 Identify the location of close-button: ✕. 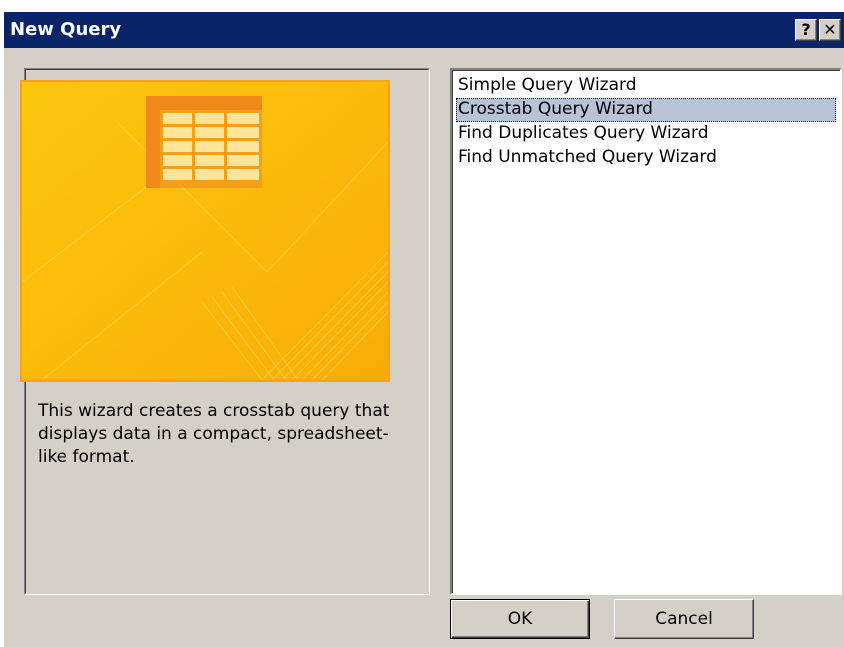
(830, 30).